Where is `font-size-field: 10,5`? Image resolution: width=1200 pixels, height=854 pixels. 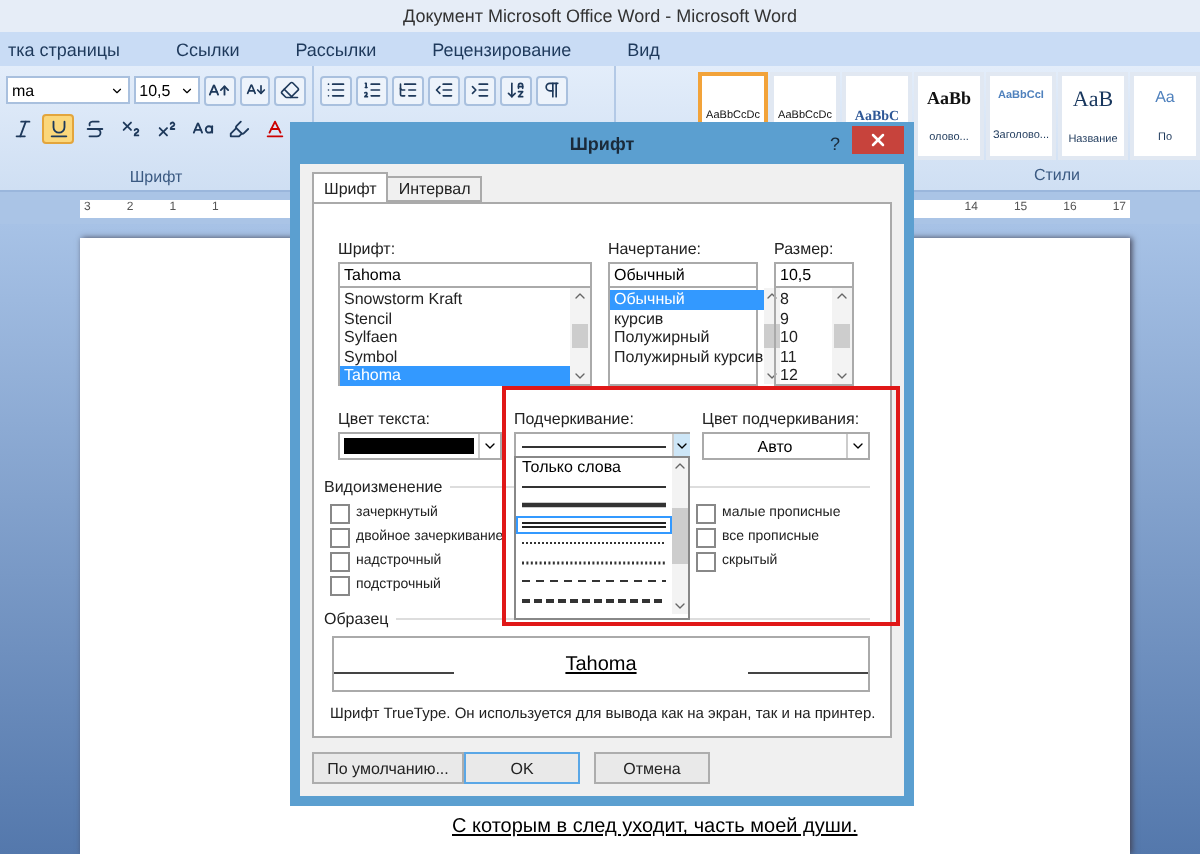 font-size-field: 10,5 is located at coordinates (166, 90).